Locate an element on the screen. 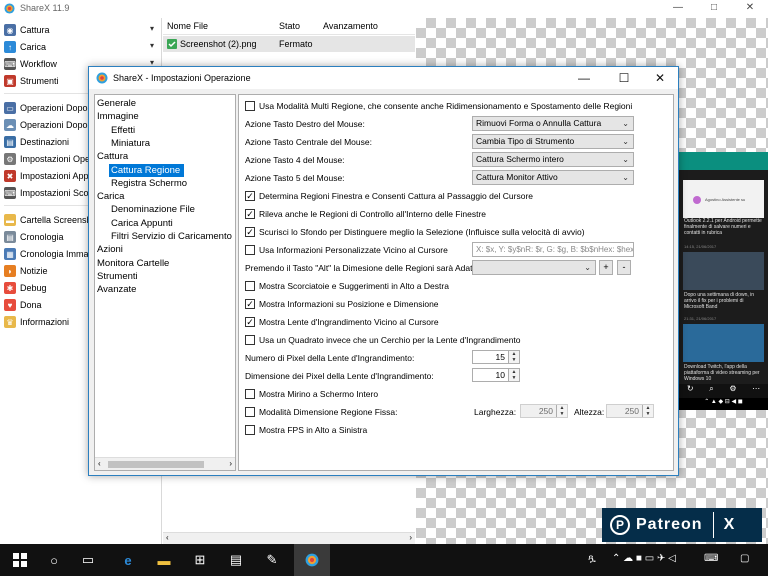 The height and width of the screenshot is (576, 768). windows-start-icon is located at coordinates (20, 560).